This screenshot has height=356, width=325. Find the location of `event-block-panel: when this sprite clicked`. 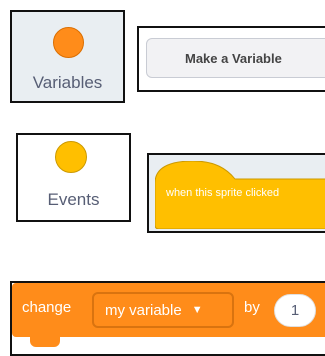

event-block-panel: when this sprite clicked is located at coordinates (236, 193).